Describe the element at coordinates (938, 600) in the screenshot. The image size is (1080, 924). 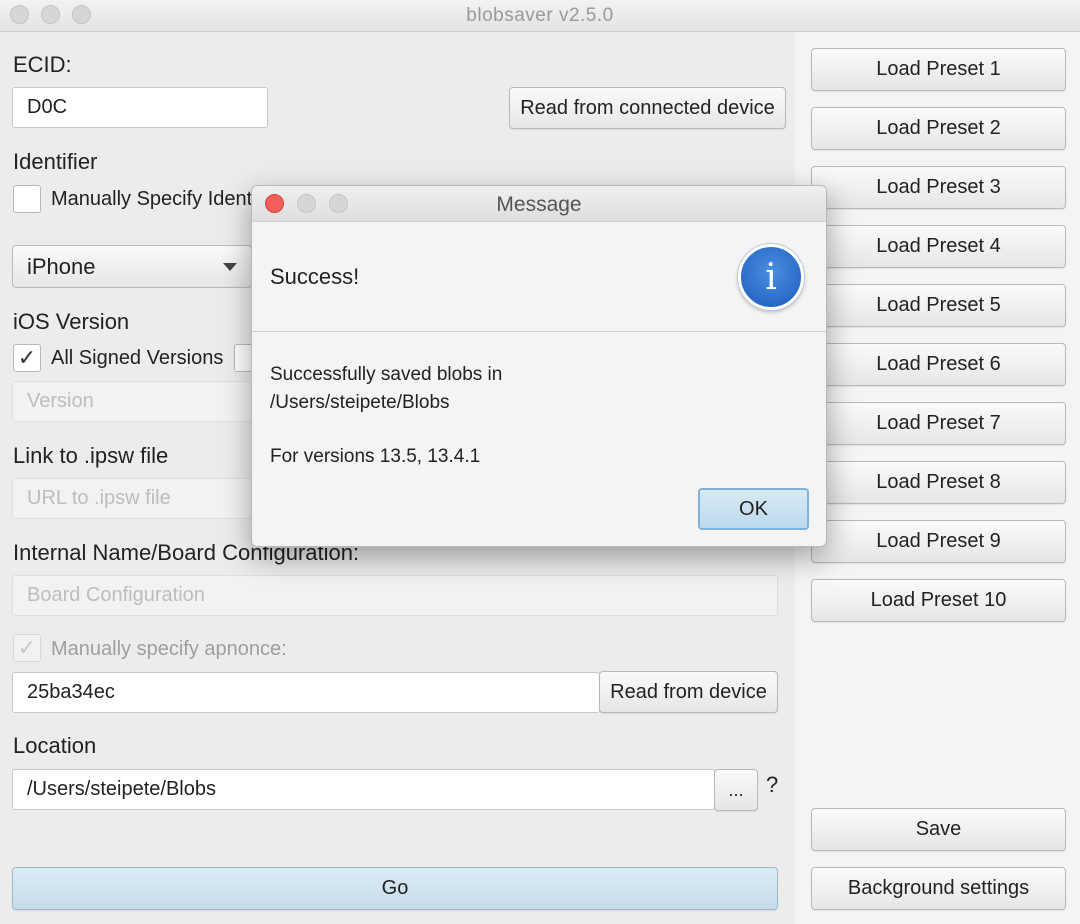
I see `load-preset-10-button: Load Preset 10` at that location.